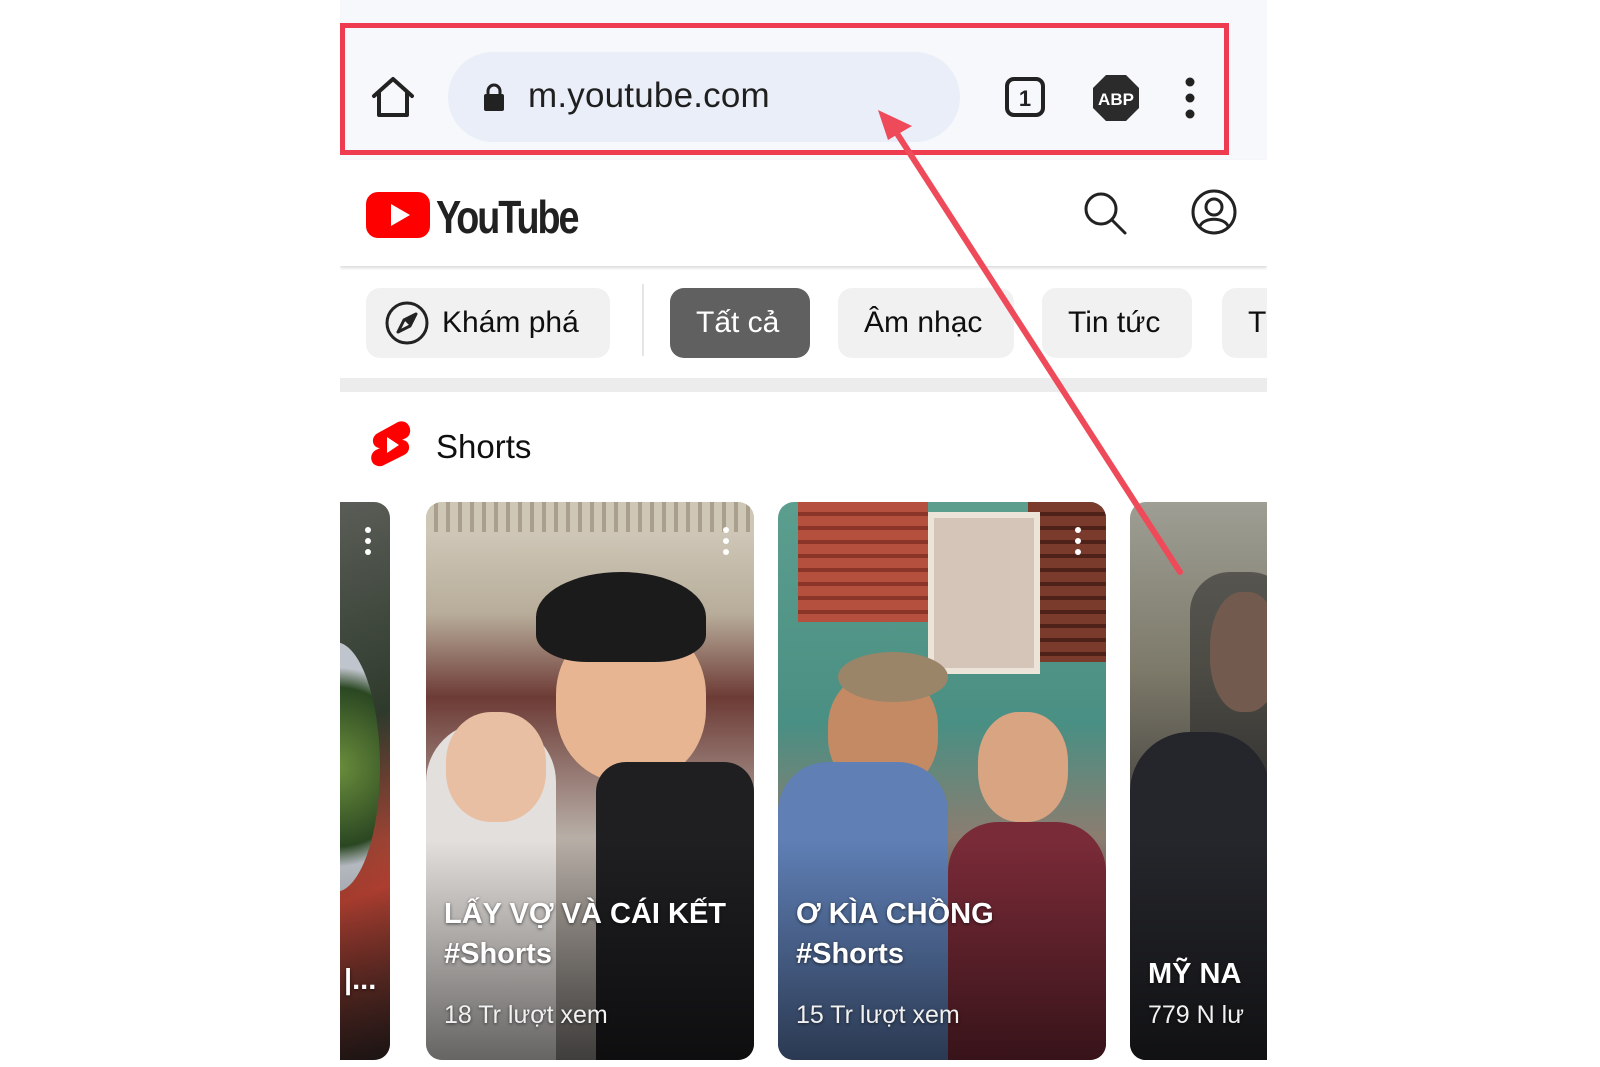  I want to click on short-title: Ơ KÌA CHỒNG #Shorts, so click(895, 934).